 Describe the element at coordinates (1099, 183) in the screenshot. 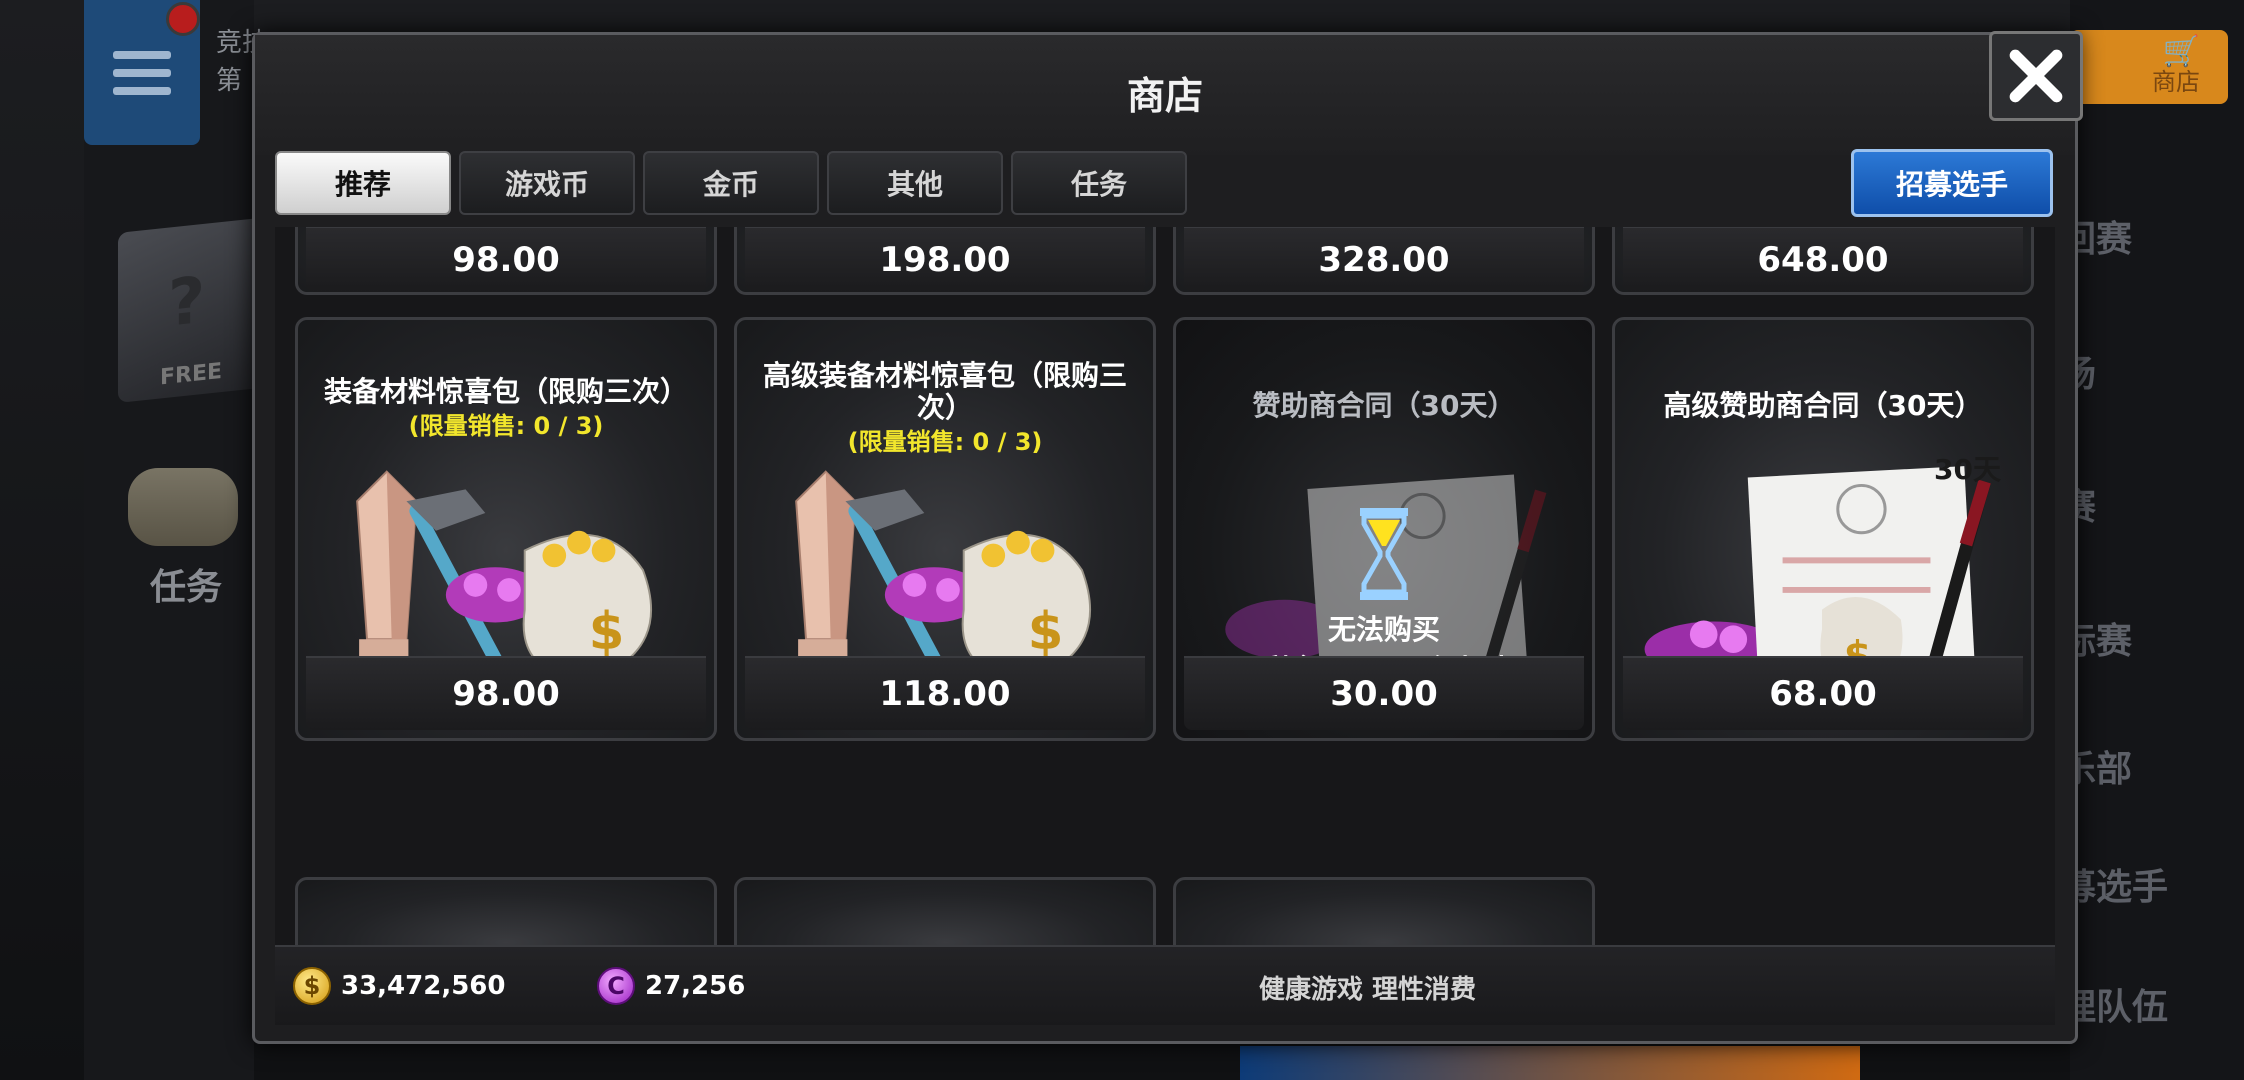

I see `tab-tasks: 任务` at that location.